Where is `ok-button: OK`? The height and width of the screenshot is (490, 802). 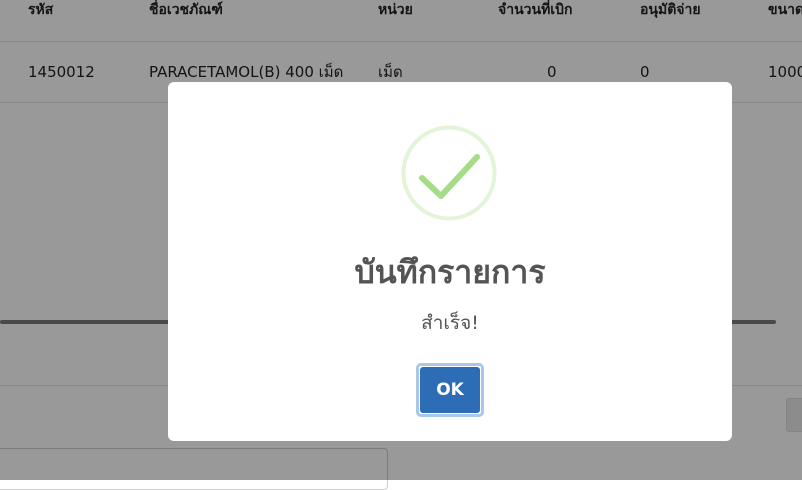 ok-button: OK is located at coordinates (450, 390).